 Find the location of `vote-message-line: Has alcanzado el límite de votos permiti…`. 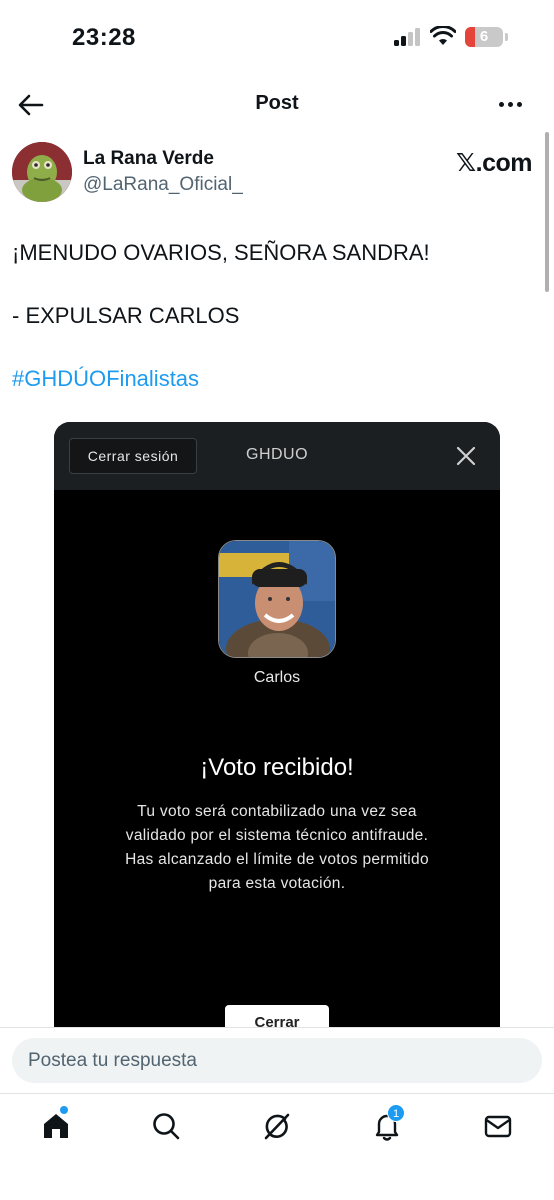

vote-message-line: Has alcanzado el límite de votos permiti… is located at coordinates (277, 859).